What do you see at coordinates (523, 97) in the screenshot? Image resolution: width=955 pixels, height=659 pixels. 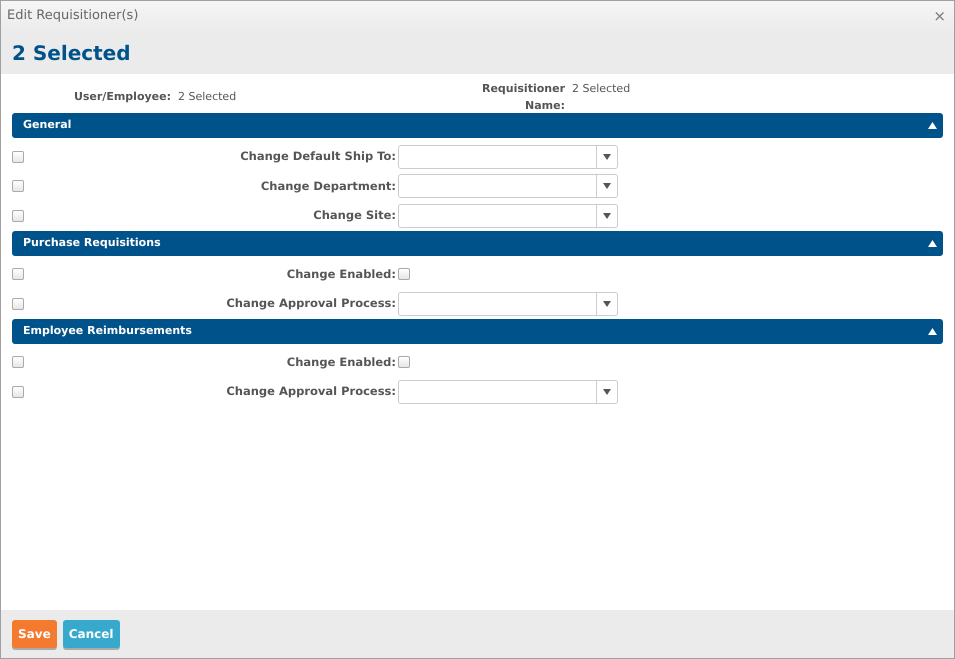 I see `field-label: Requisitioner Name:` at bounding box center [523, 97].